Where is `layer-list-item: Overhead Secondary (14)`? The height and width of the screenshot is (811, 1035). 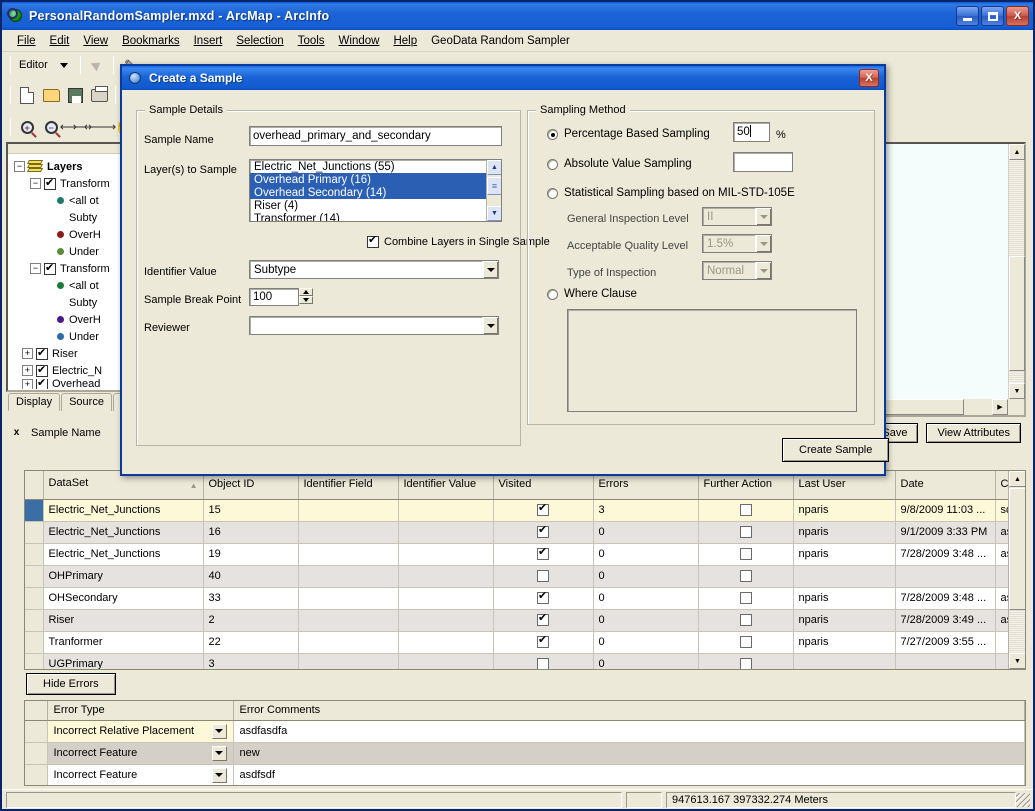
layer-list-item: Overhead Secondary (14) is located at coordinates (375, 192).